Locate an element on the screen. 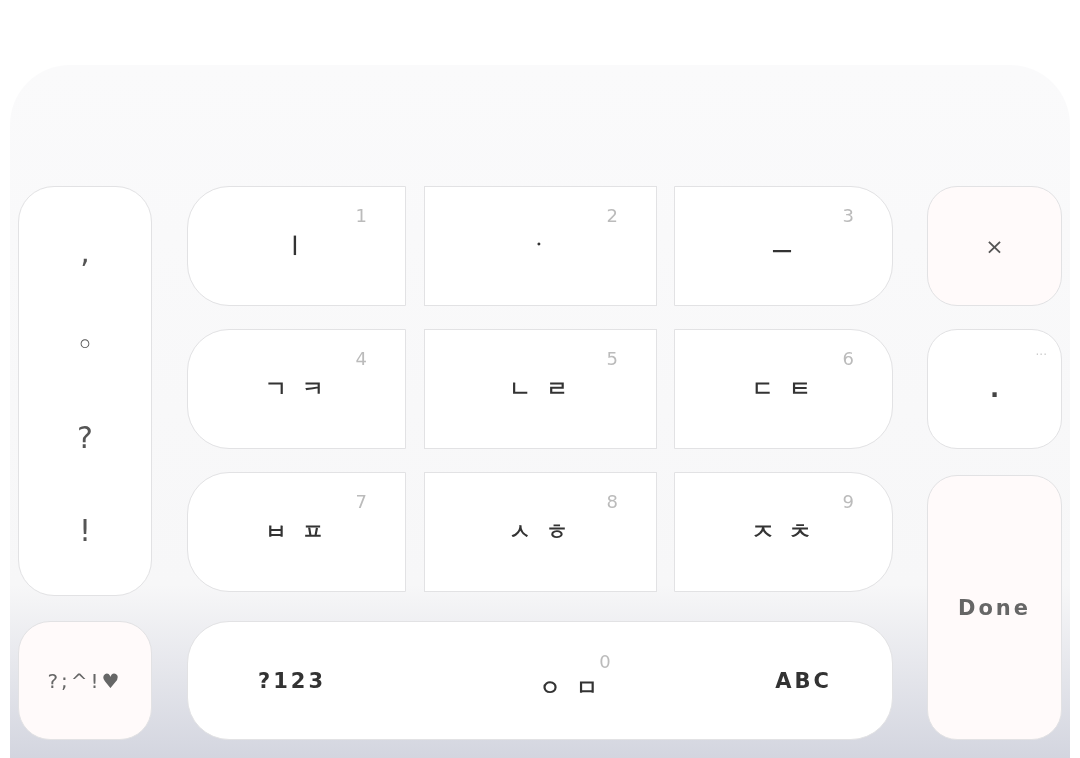 This screenshot has height=758, width=1080. delete-key: × is located at coordinates (994, 246).